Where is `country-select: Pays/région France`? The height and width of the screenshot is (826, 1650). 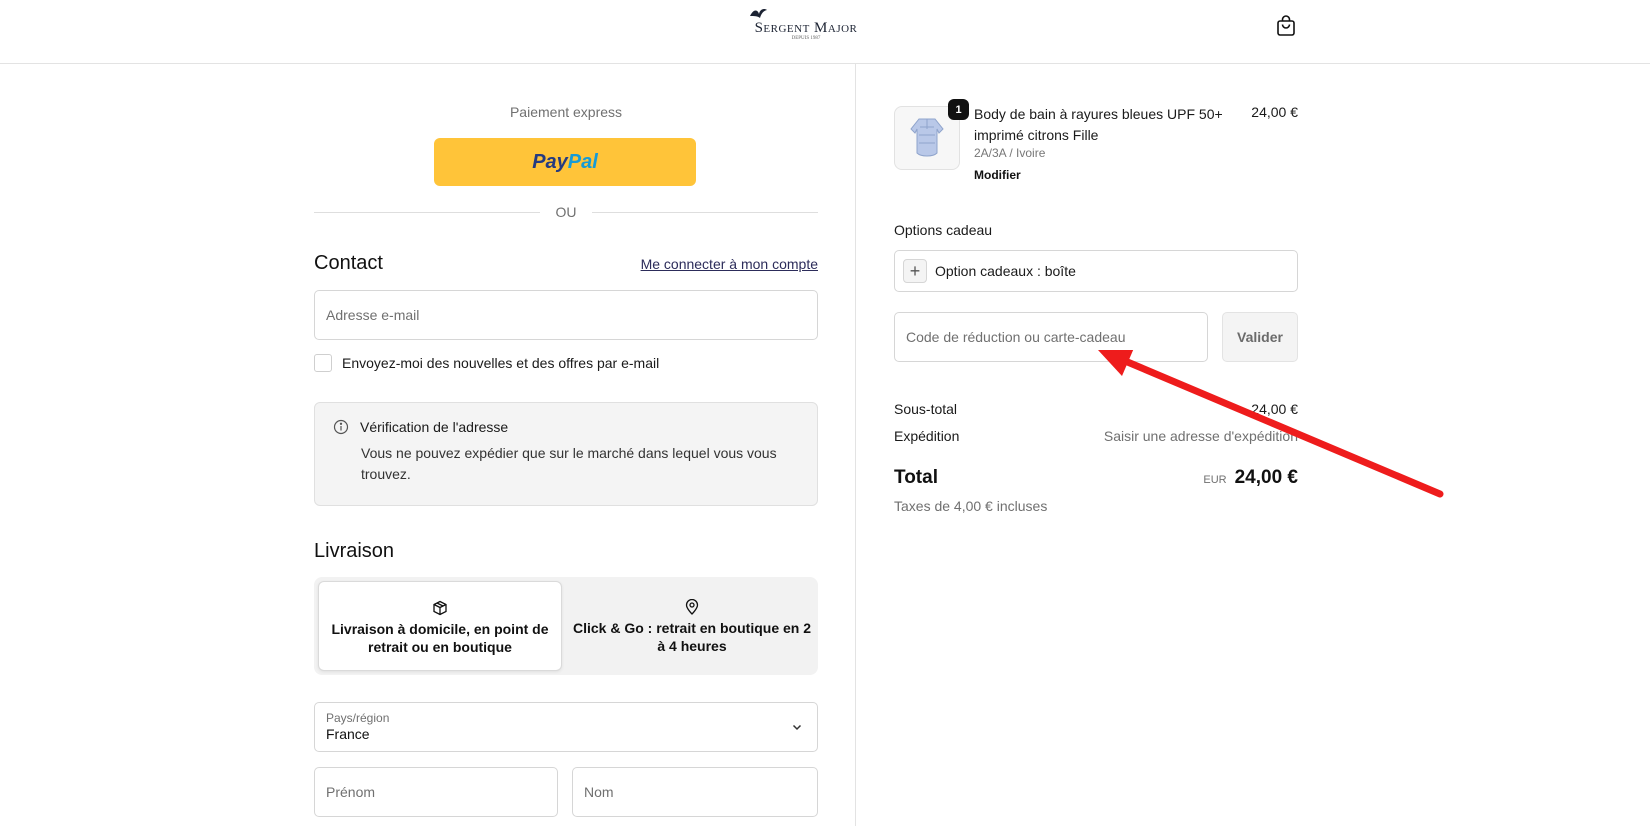 country-select: Pays/région France is located at coordinates (566, 727).